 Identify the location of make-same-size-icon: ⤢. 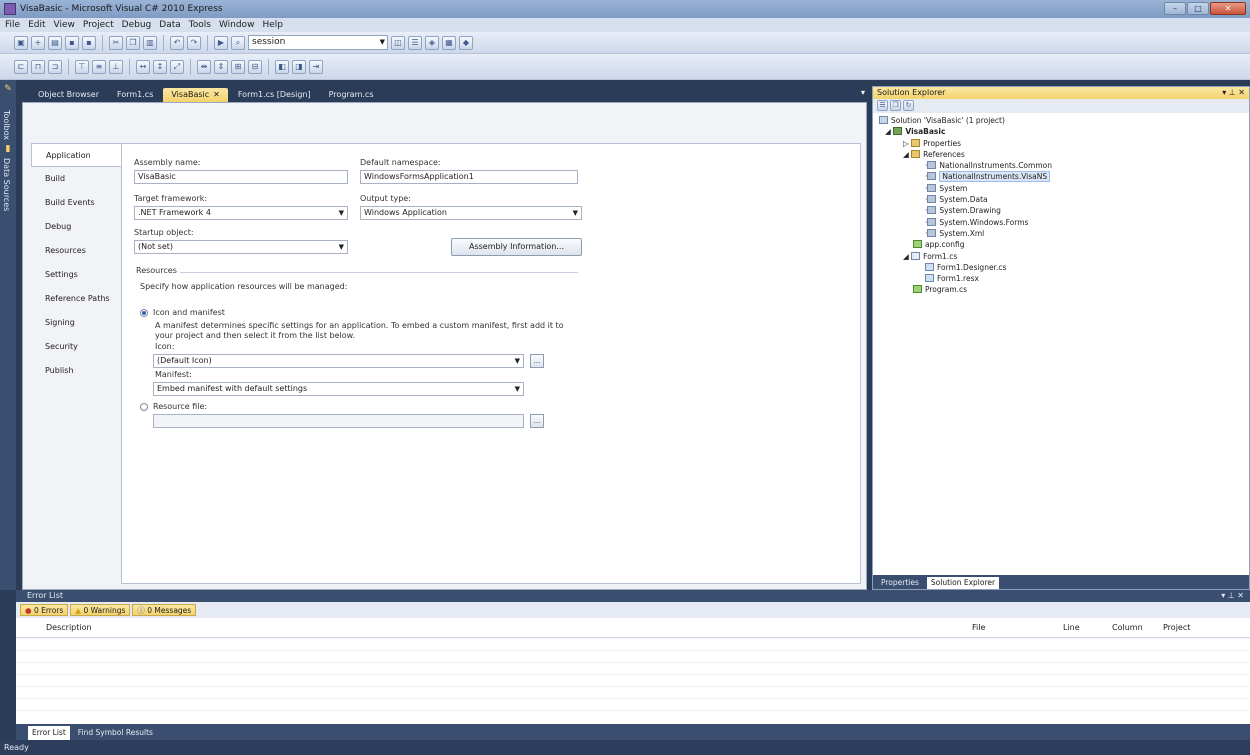
(177, 66).